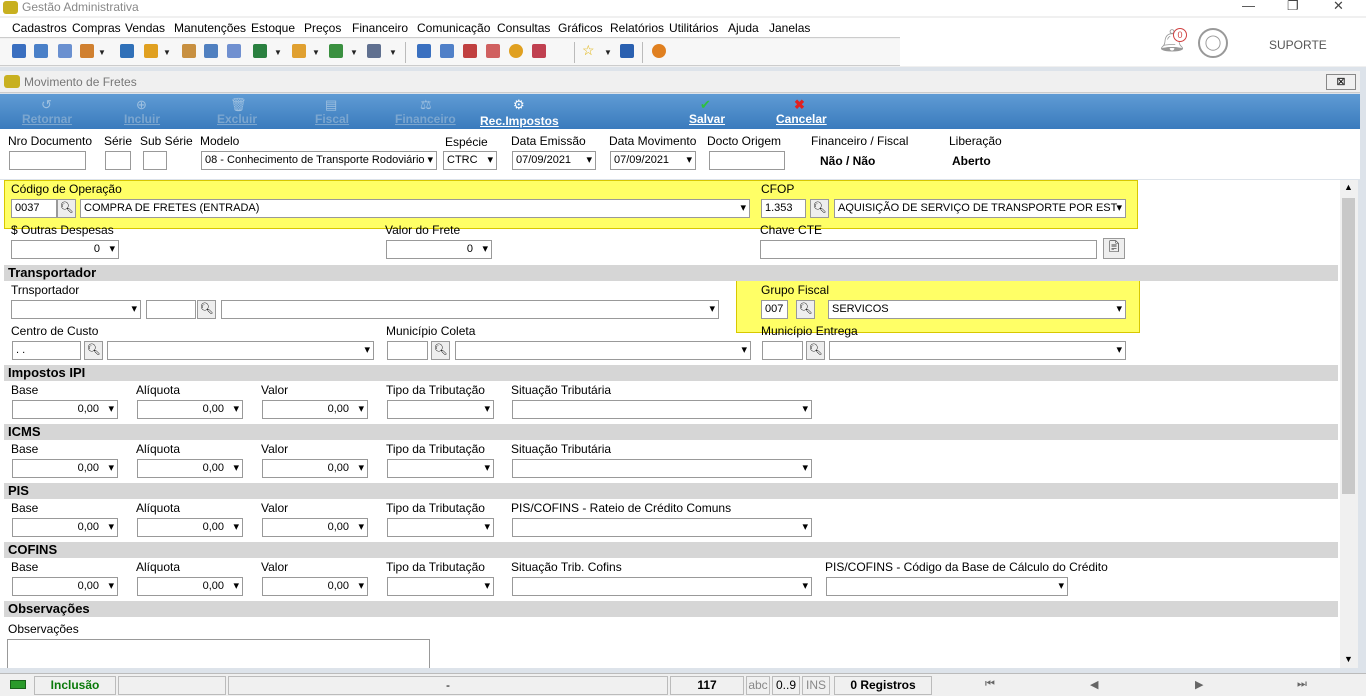  What do you see at coordinates (171, 309) in the screenshot?
I see `transportador-code-input` at bounding box center [171, 309].